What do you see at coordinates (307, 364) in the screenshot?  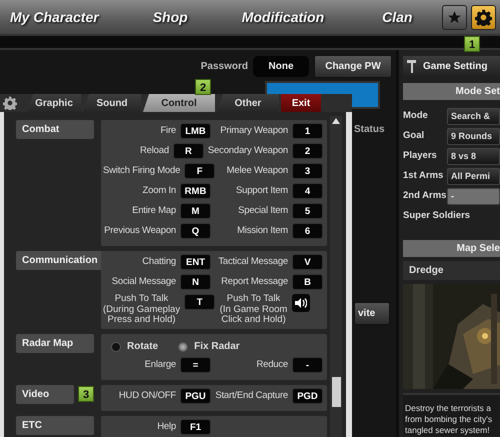 I see `key-binding: -` at bounding box center [307, 364].